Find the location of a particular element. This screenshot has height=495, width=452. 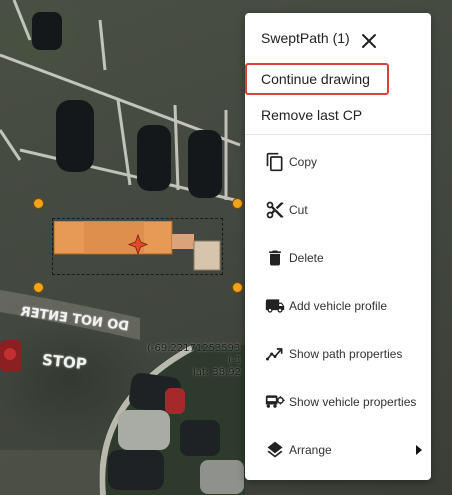

remove-last-cp-item: Remove last CP is located at coordinates (338, 115).